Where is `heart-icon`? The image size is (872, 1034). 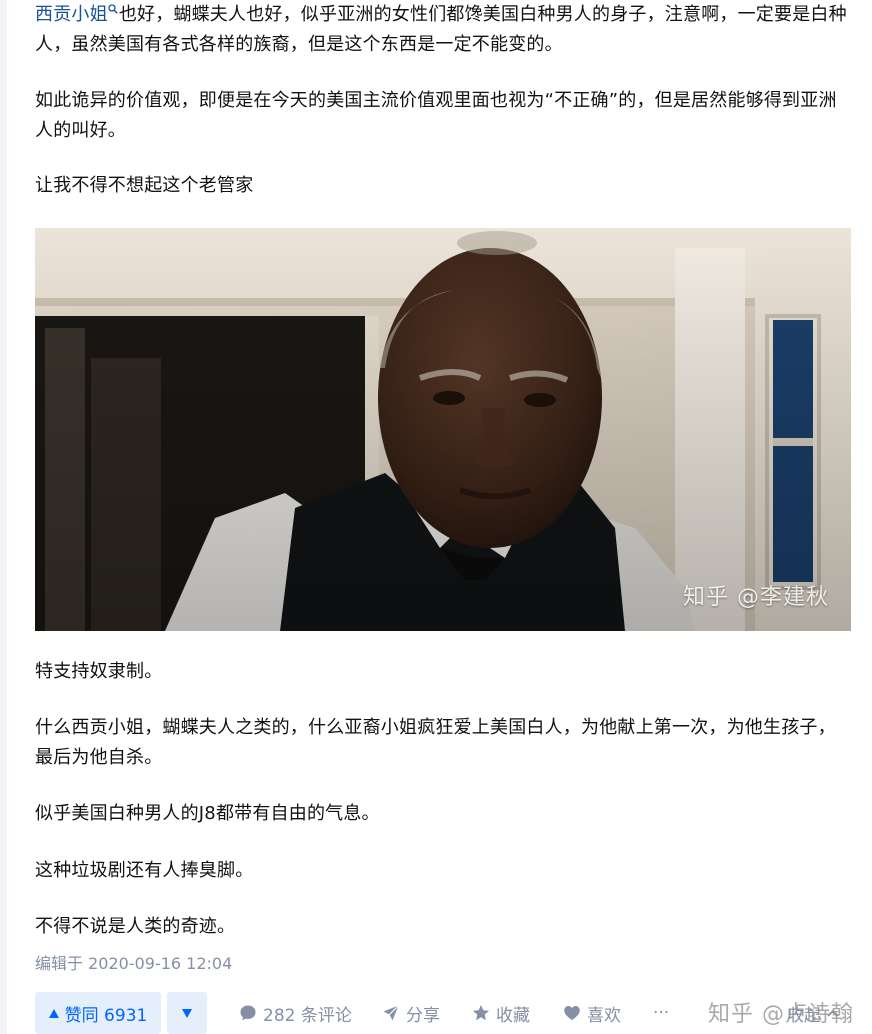
heart-icon is located at coordinates (572, 1013).